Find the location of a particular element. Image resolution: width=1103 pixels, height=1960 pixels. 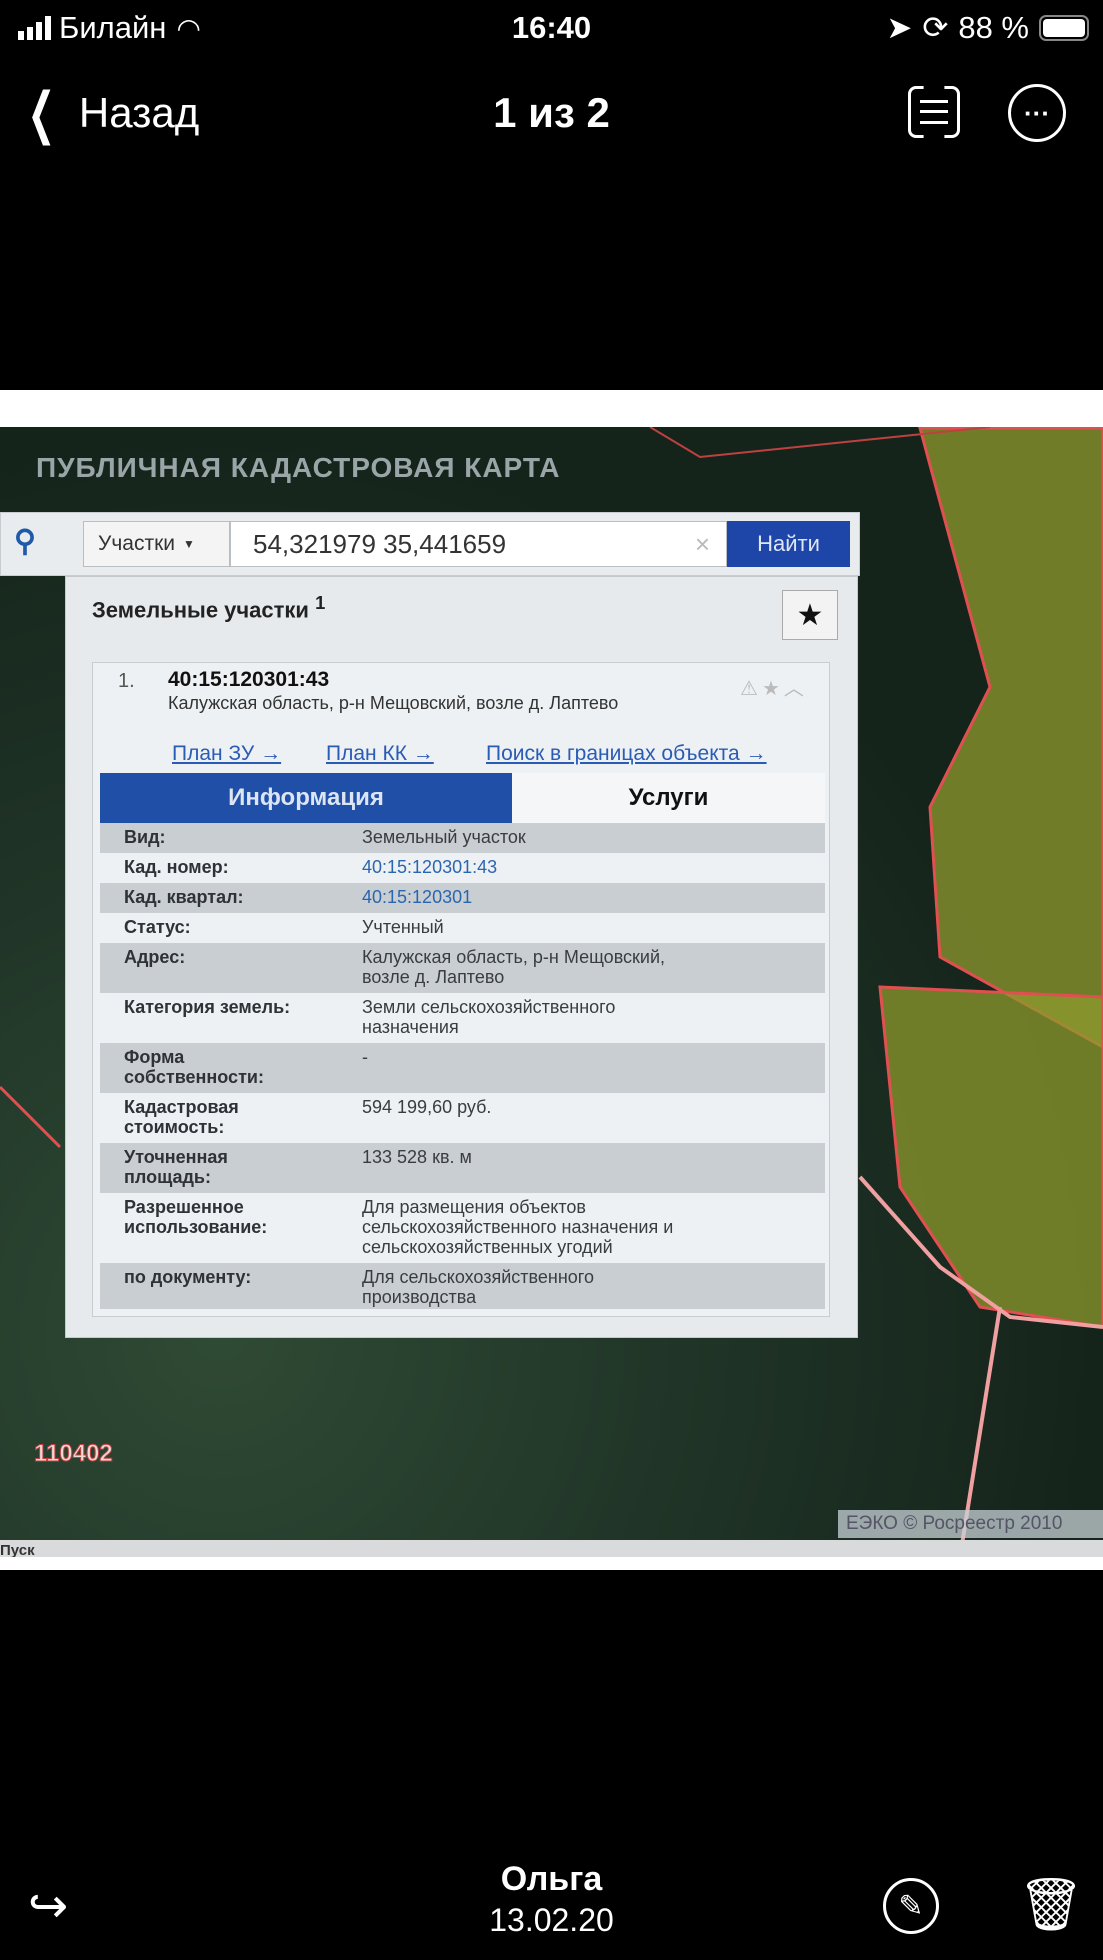

result-index: 1. is located at coordinates (126, 681).